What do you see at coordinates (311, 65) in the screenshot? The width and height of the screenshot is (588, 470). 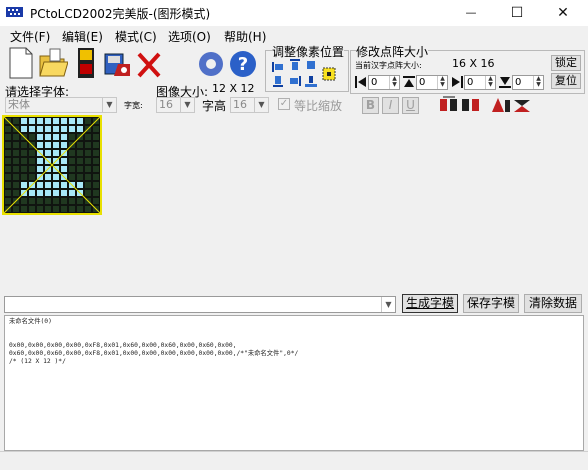 I see `align-center-icon` at bounding box center [311, 65].